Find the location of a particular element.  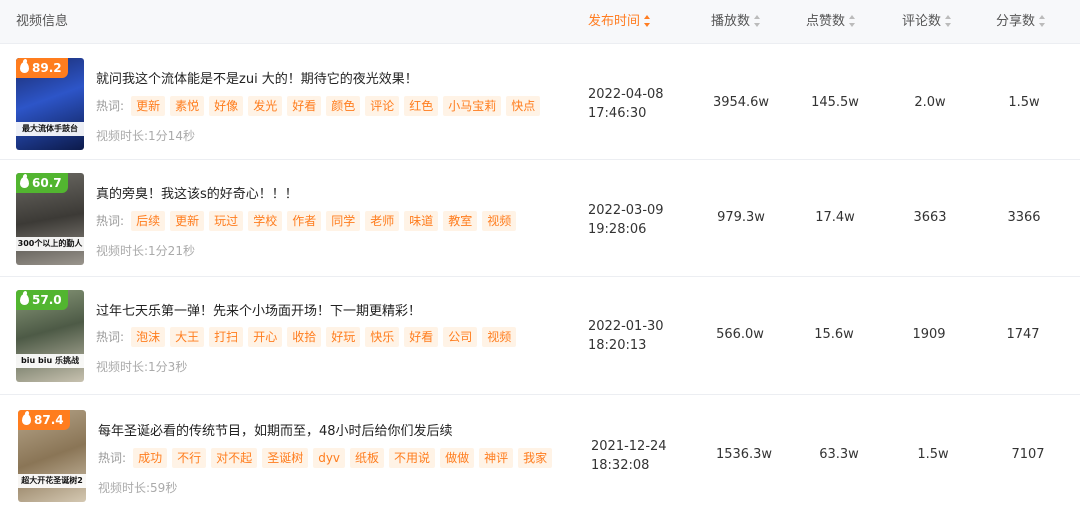

hot-word-tag: 大王 is located at coordinates (187, 337).